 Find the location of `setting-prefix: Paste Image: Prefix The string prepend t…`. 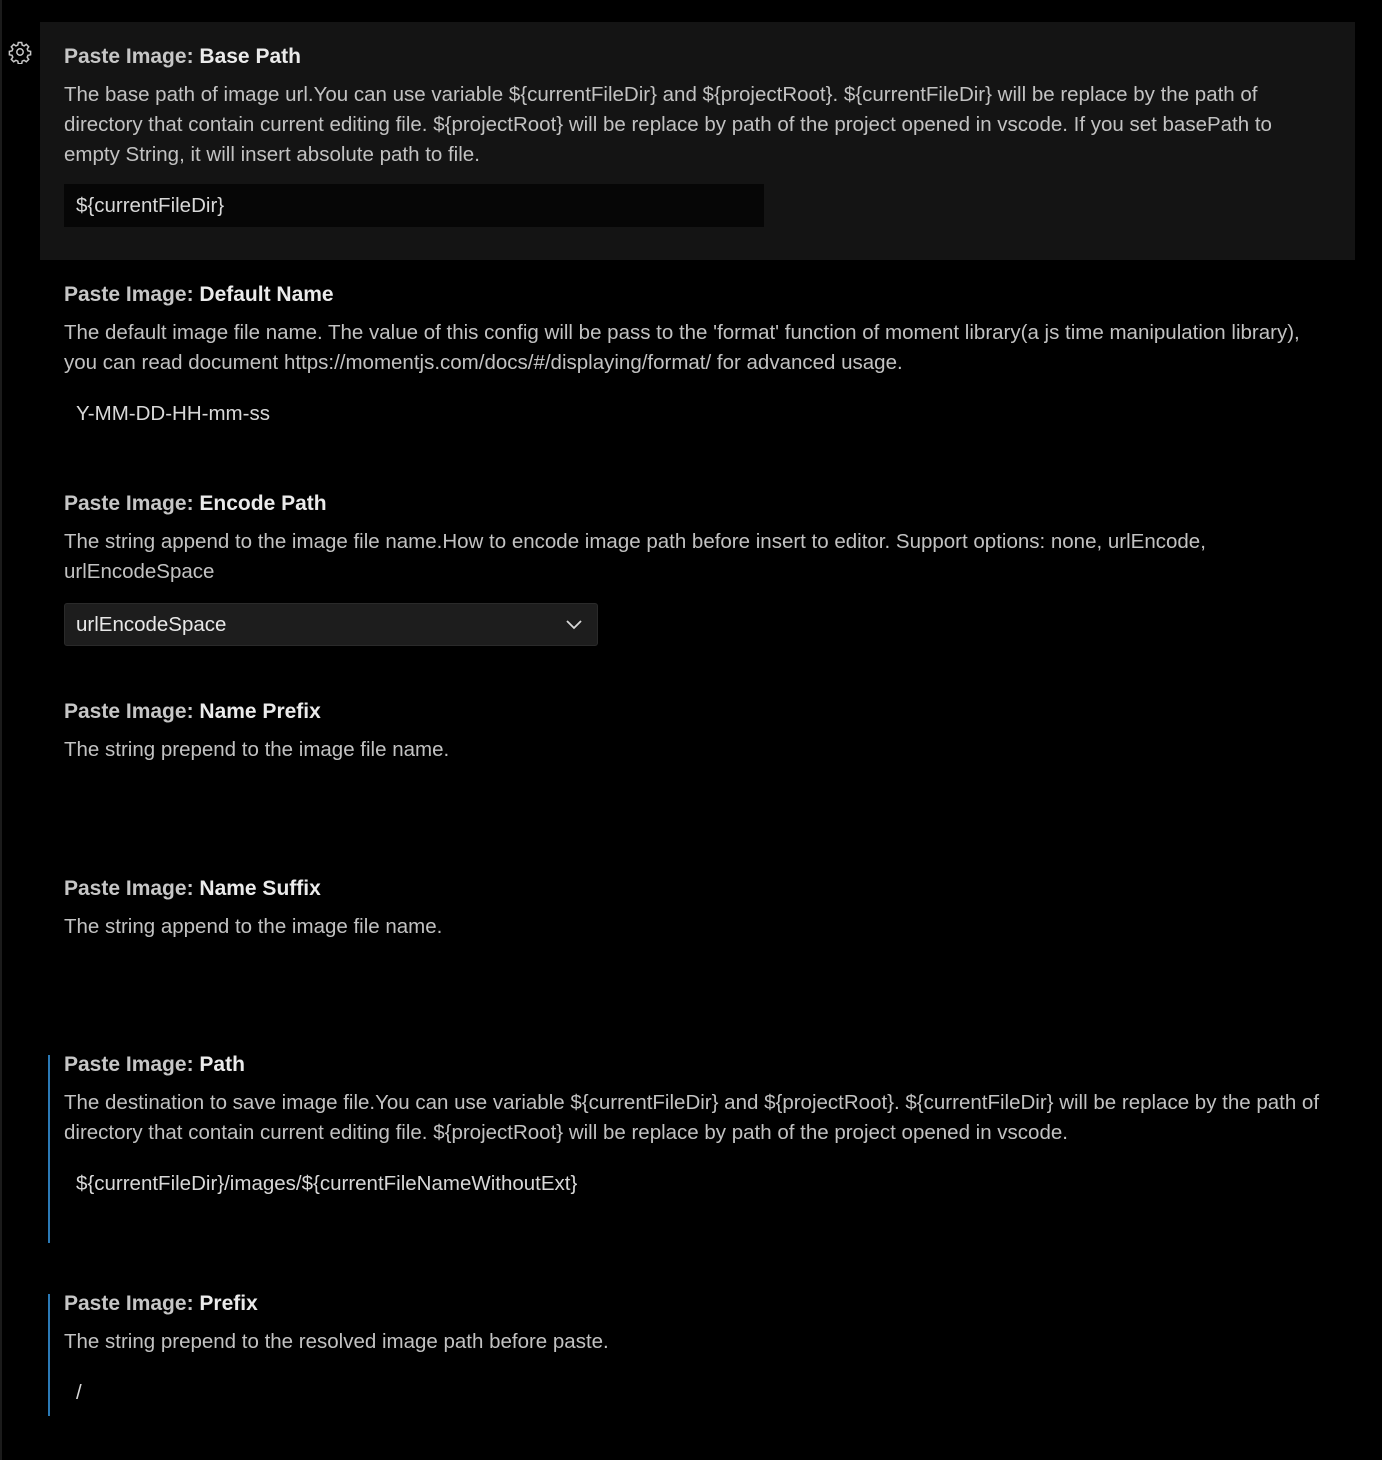

setting-prefix: Paste Image: Prefix The string prepend t… is located at coordinates (697, 1354).